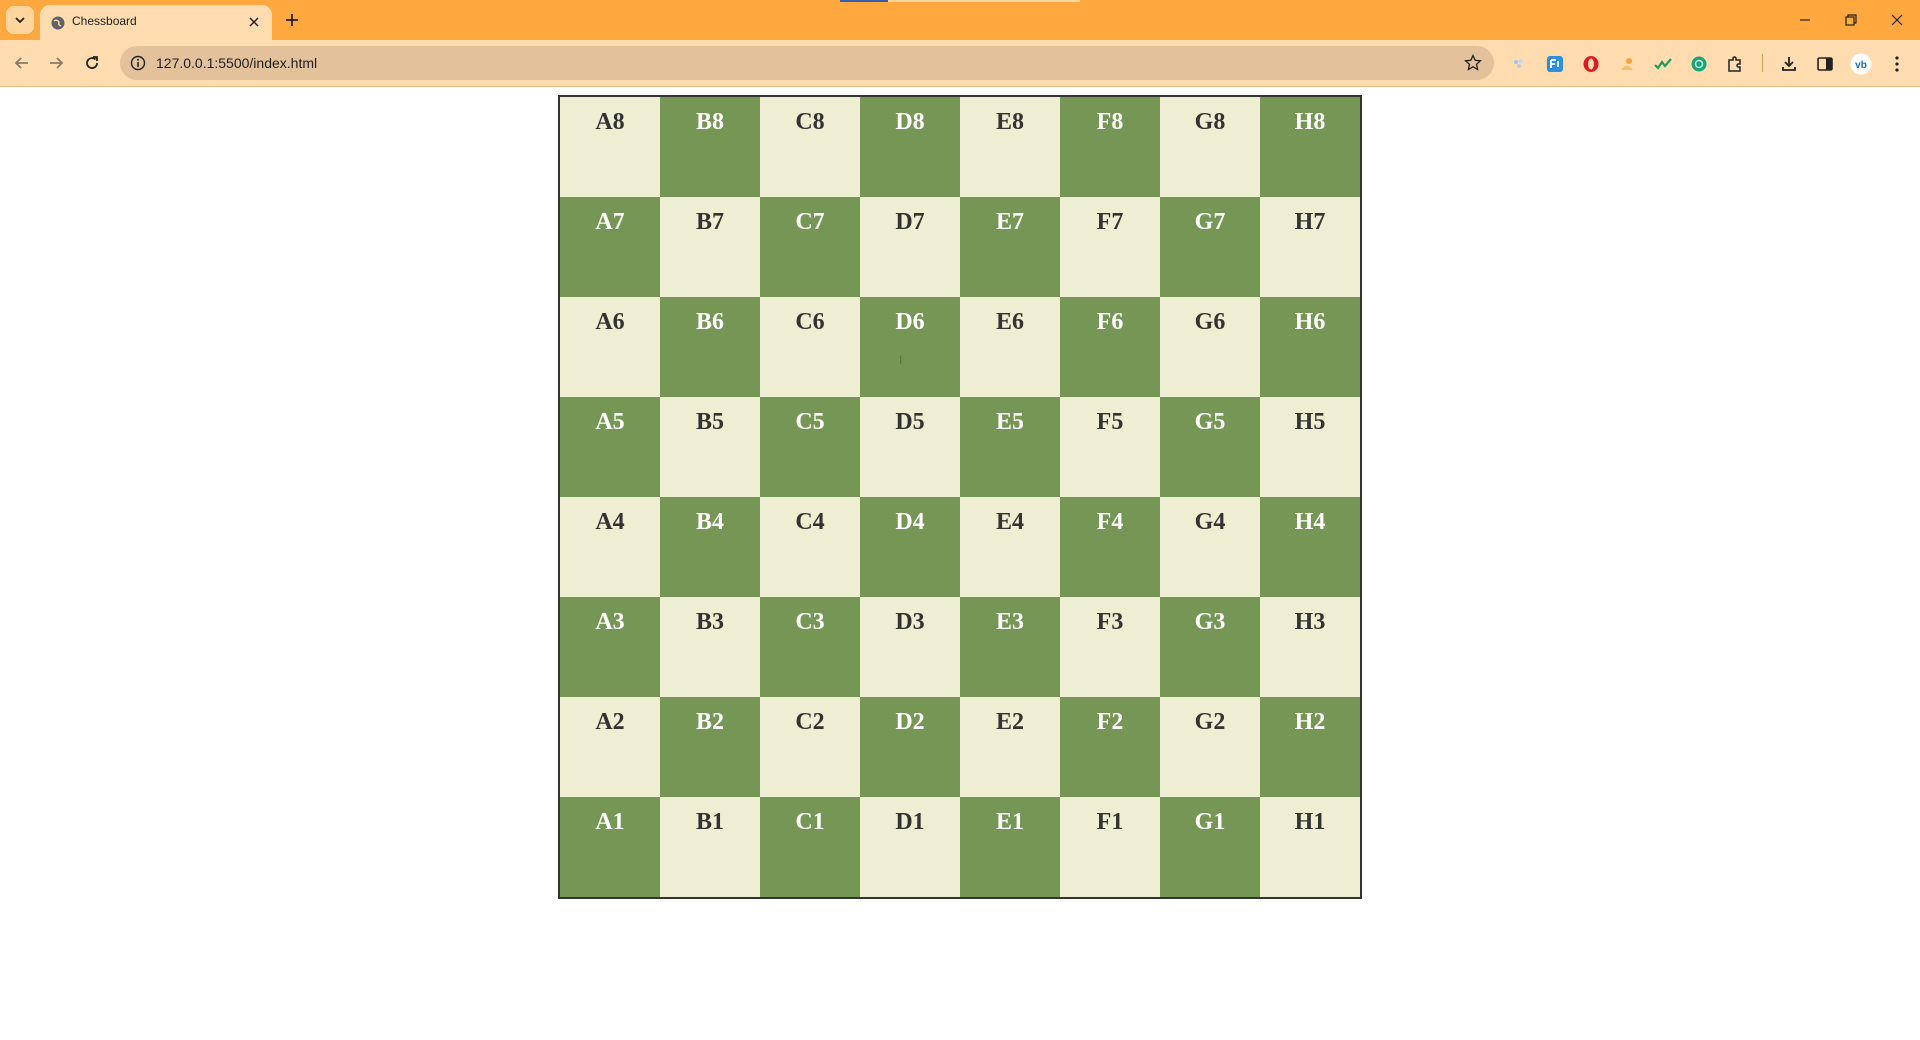 The image size is (1920, 1040). I want to click on square-g2: G2, so click(1210, 747).